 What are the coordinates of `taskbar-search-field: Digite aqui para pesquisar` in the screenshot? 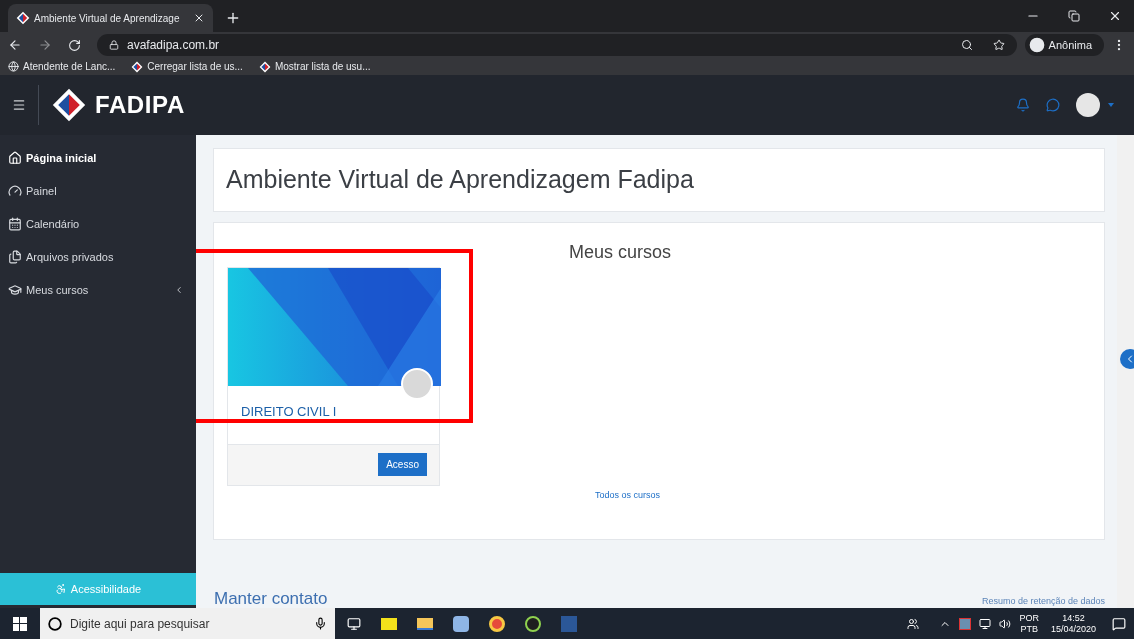 It's located at (187, 623).